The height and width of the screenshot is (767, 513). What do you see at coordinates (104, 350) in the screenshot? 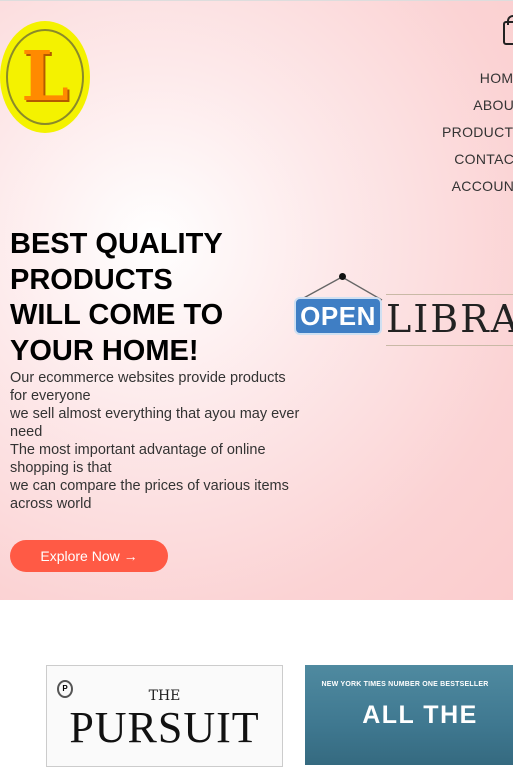
I see `headline-line: YOUR HOME!` at bounding box center [104, 350].